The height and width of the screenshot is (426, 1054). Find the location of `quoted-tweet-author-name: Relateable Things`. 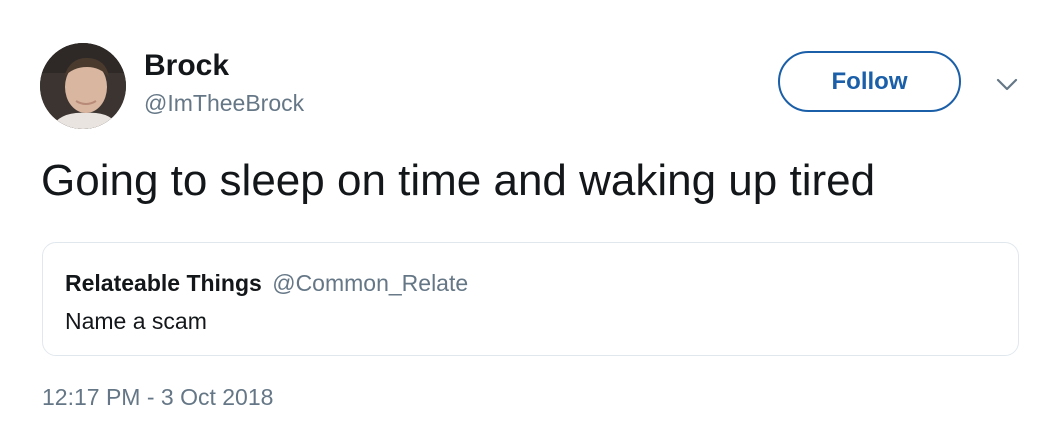

quoted-tweet-author-name: Relateable Things is located at coordinates (163, 283).